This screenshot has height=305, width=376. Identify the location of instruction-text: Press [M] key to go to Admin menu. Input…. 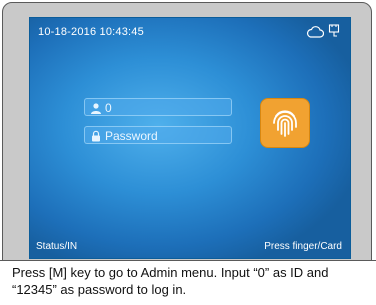
(170, 281).